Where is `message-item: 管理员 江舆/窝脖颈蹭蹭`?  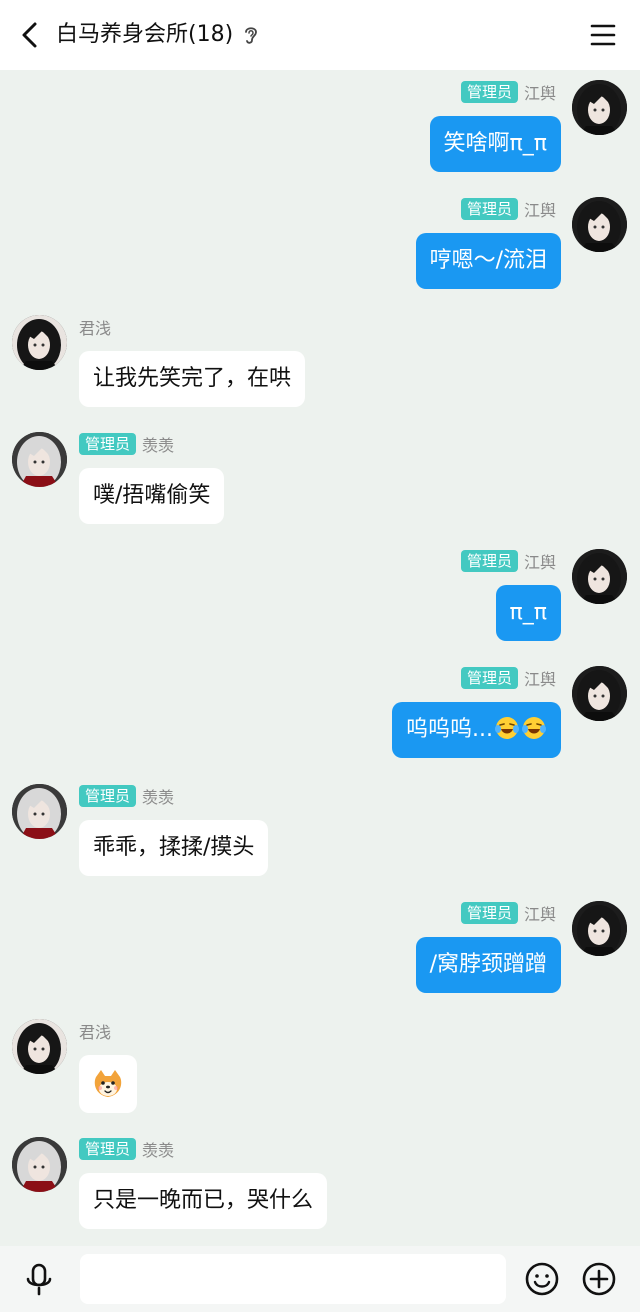 message-item: 管理员 江舆/窝脖颈蹭蹭 is located at coordinates (320, 956).